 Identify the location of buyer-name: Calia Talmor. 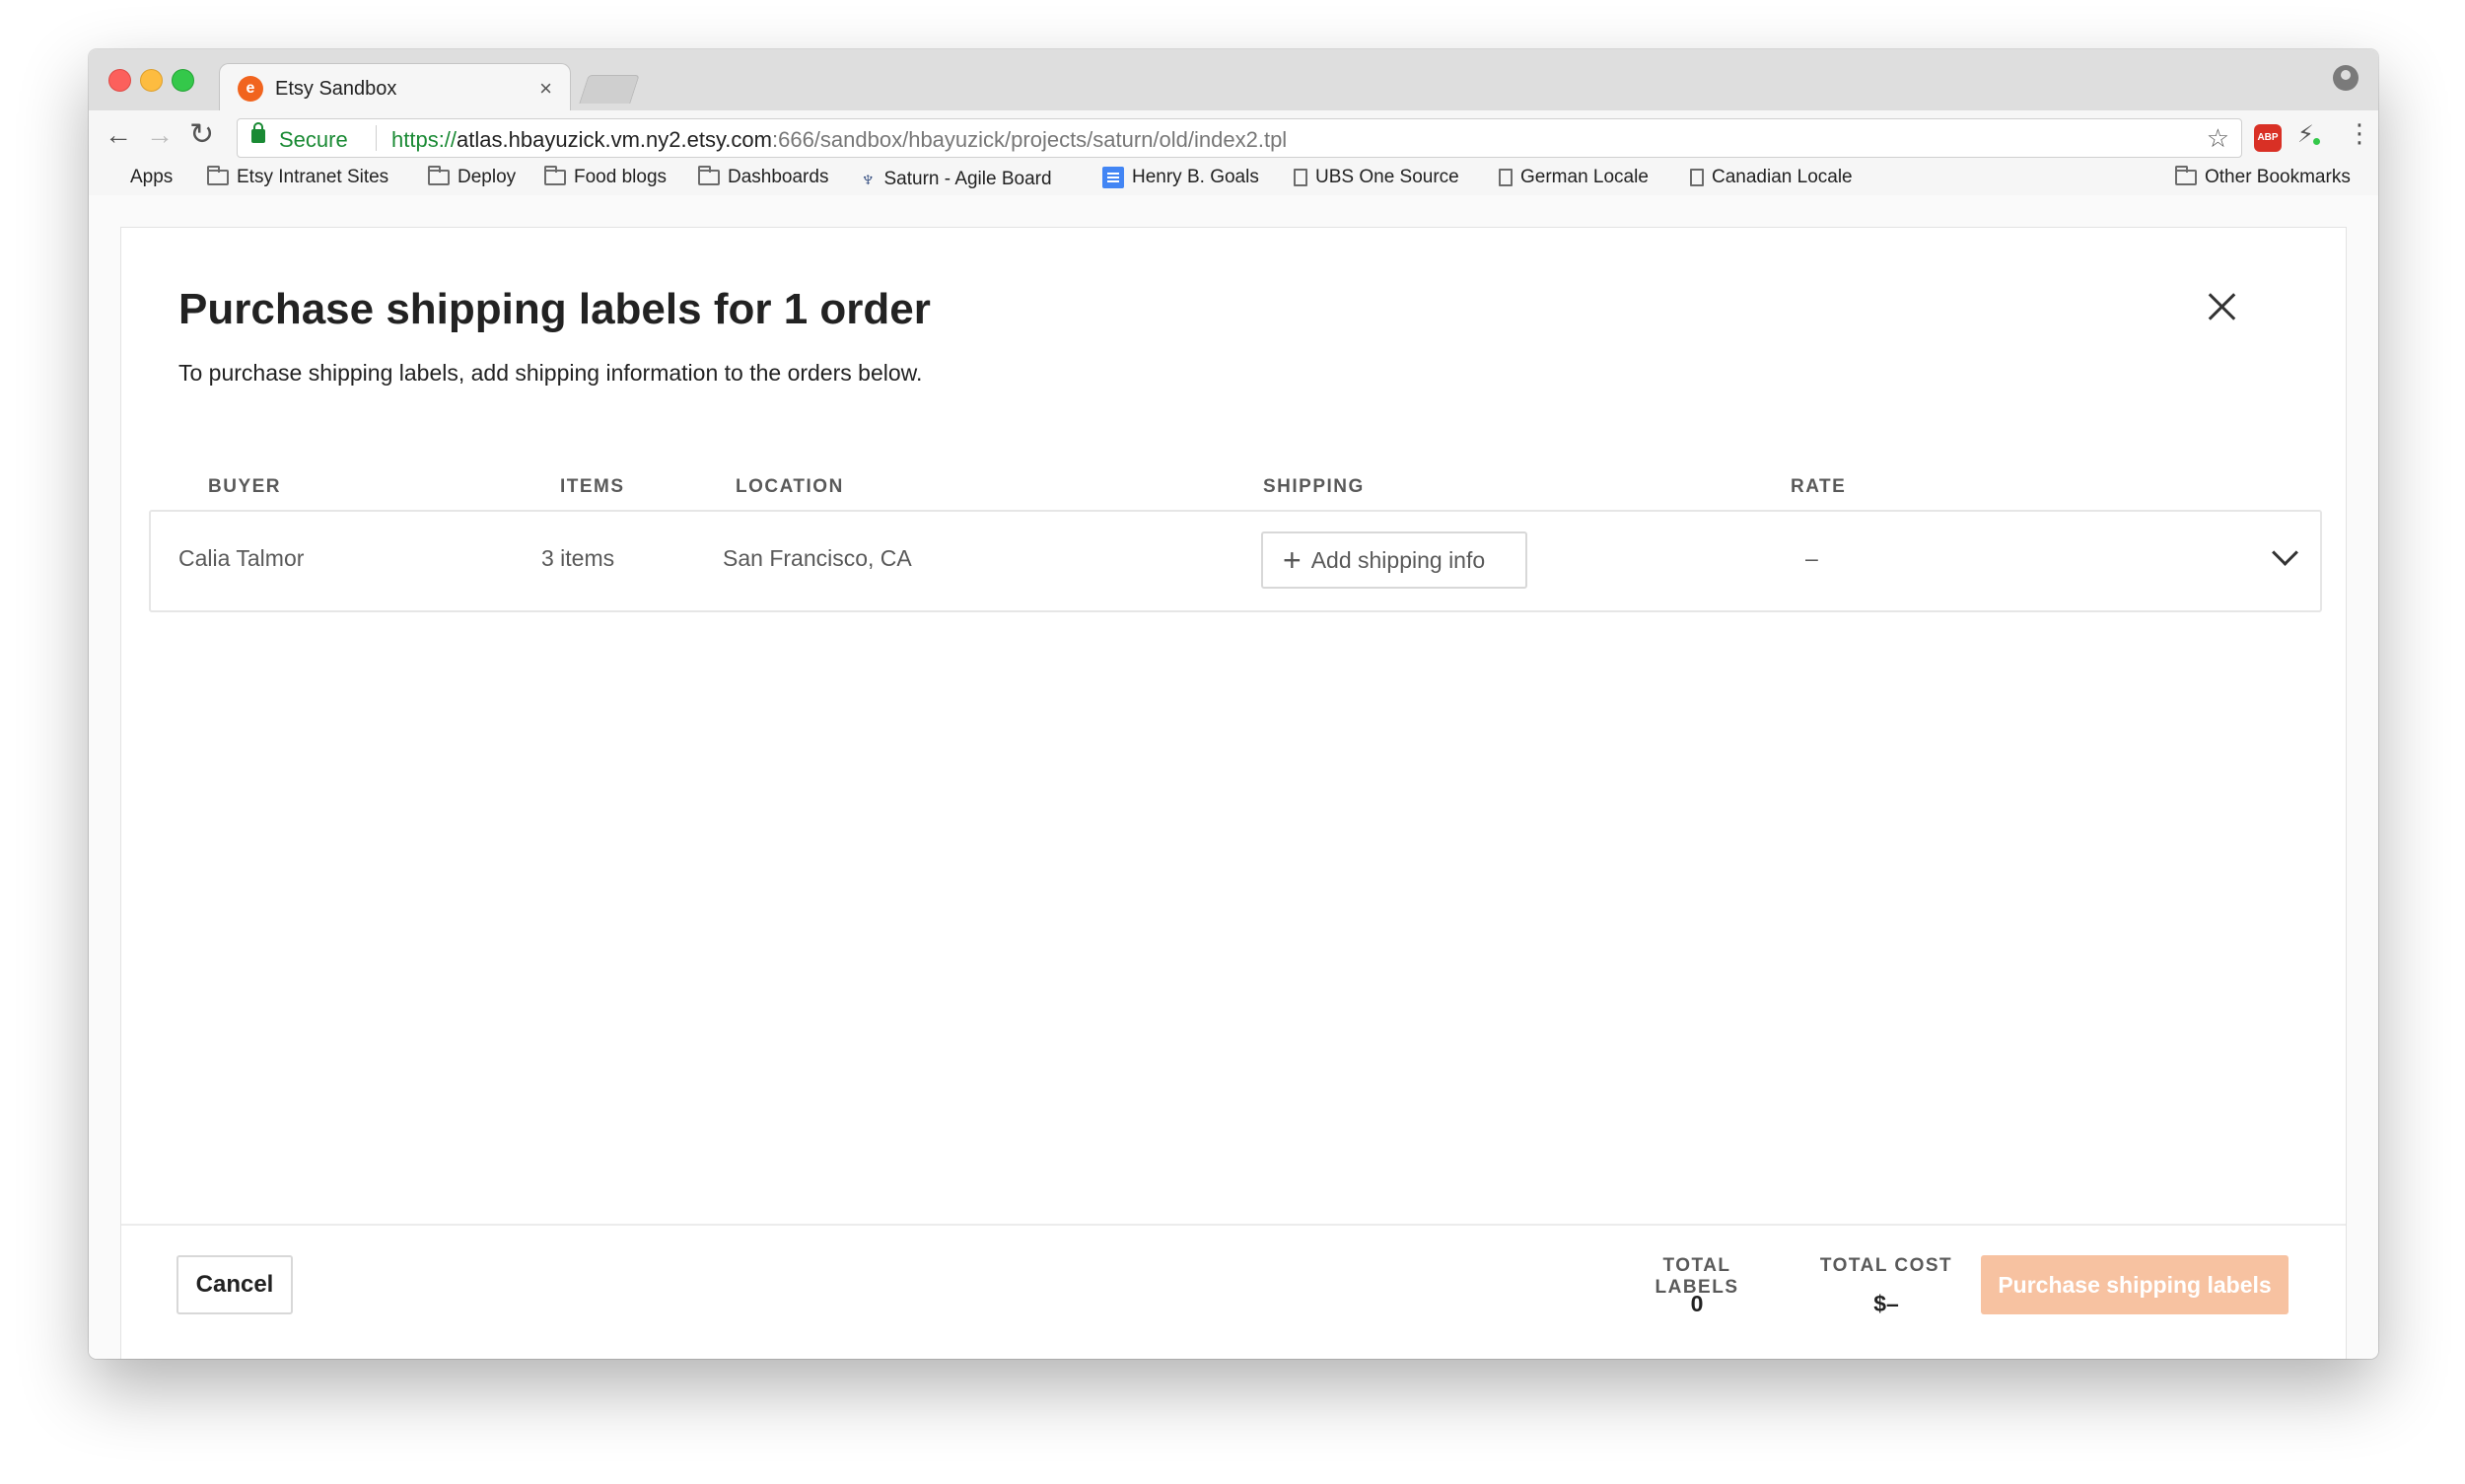
(241, 558).